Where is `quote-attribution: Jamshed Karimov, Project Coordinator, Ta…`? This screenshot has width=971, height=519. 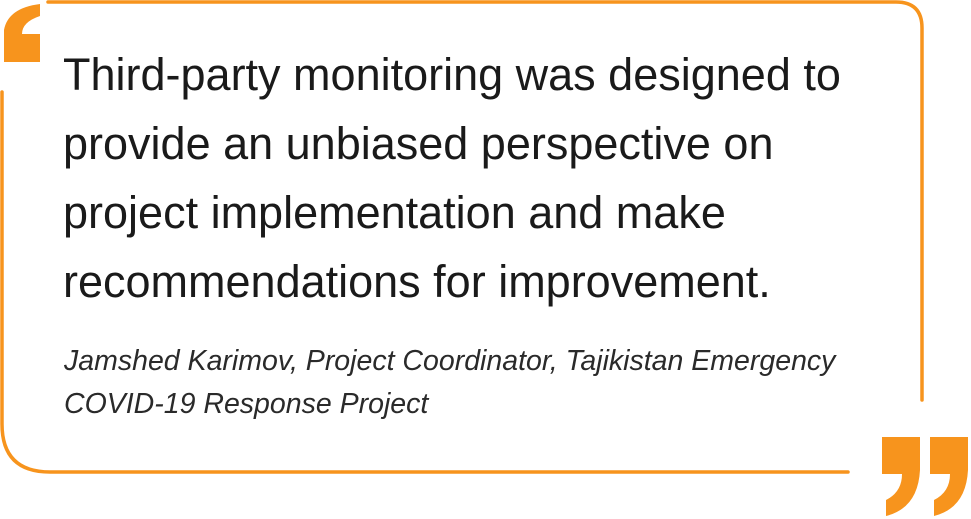 quote-attribution: Jamshed Karimov, Project Coordinator, Ta… is located at coordinates (450, 382).